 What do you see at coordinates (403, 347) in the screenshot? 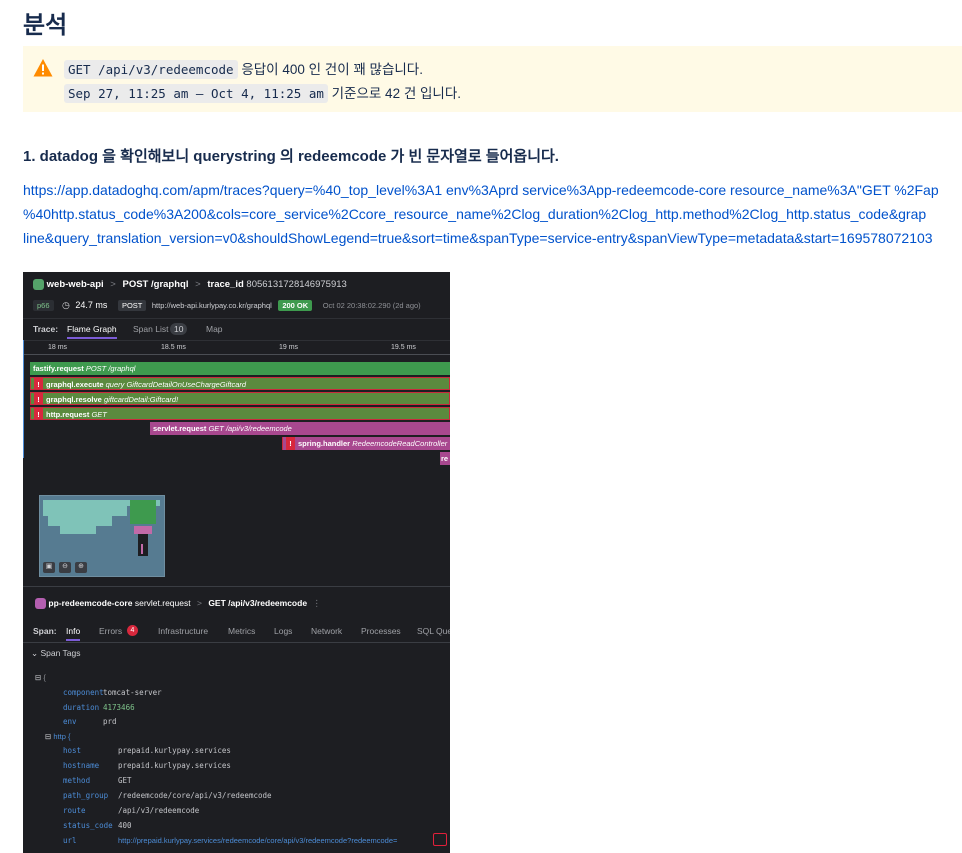
I see `tick-label: 19.5 ms` at bounding box center [403, 347].